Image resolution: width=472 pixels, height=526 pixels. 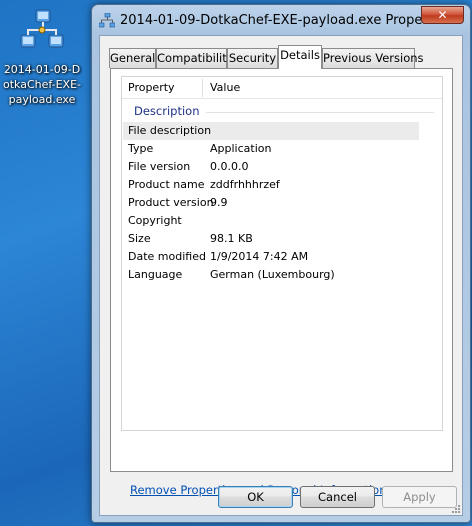 What do you see at coordinates (229, 166) in the screenshot?
I see `property-value: 0.0.0.0` at bounding box center [229, 166].